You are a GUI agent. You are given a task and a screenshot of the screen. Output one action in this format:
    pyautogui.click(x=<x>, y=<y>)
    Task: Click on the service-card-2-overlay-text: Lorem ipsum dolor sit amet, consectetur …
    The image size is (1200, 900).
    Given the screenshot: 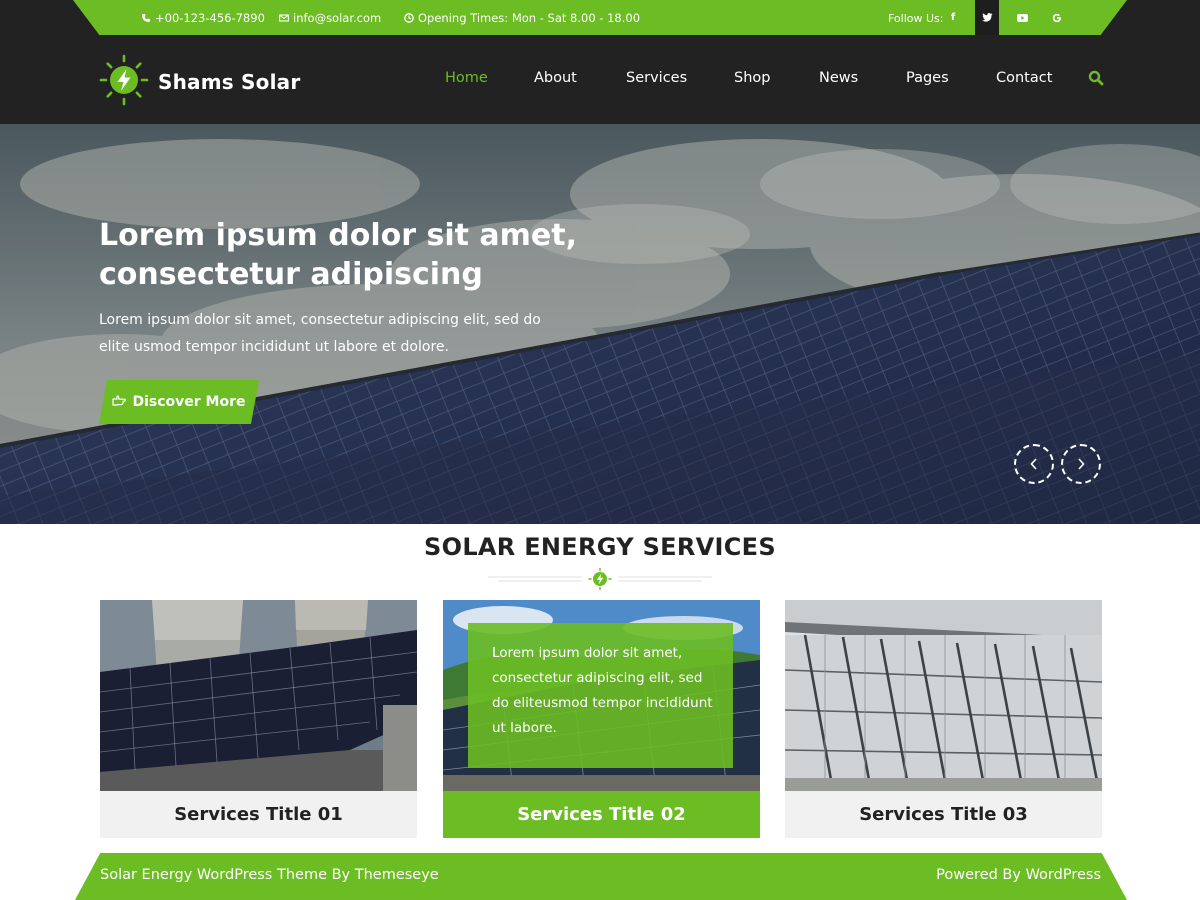 What is the action you would take?
    pyautogui.click(x=600, y=695)
    